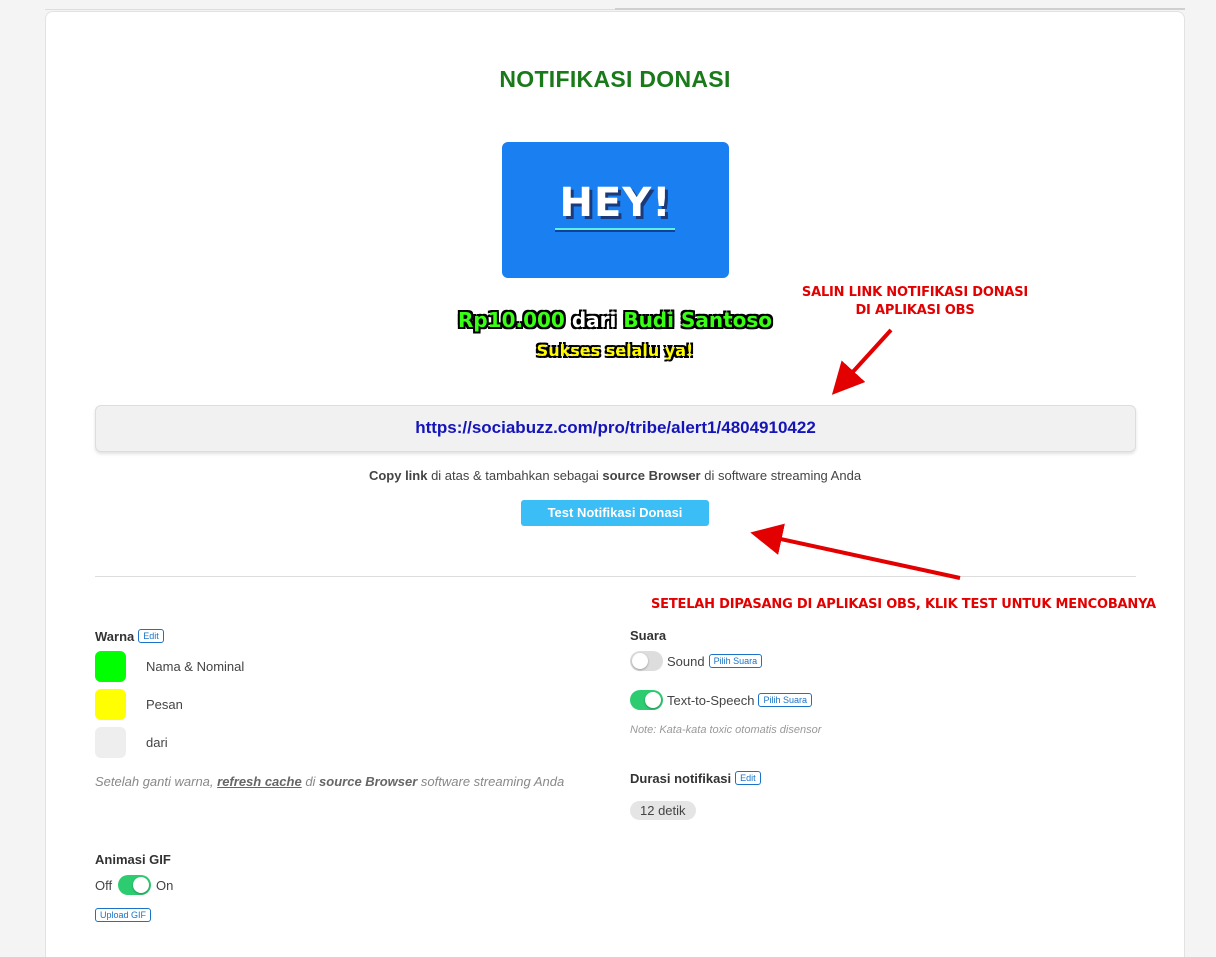 The height and width of the screenshot is (957, 1216). What do you see at coordinates (615, 576) in the screenshot?
I see `section-divider` at bounding box center [615, 576].